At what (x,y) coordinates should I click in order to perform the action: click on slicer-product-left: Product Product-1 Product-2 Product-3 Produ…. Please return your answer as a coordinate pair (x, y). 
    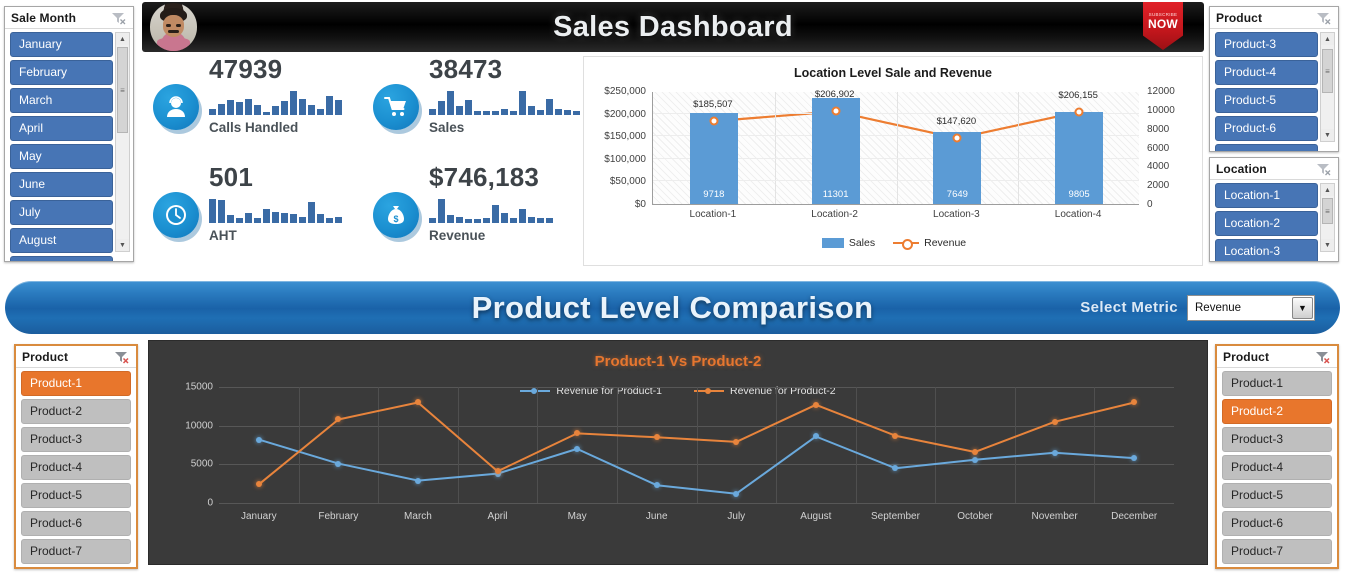
    Looking at the image, I should click on (76, 456).